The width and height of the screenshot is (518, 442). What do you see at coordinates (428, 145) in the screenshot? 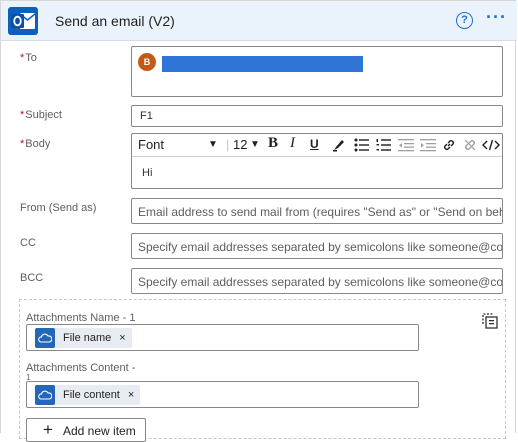
I see `increase-indent-icon` at bounding box center [428, 145].